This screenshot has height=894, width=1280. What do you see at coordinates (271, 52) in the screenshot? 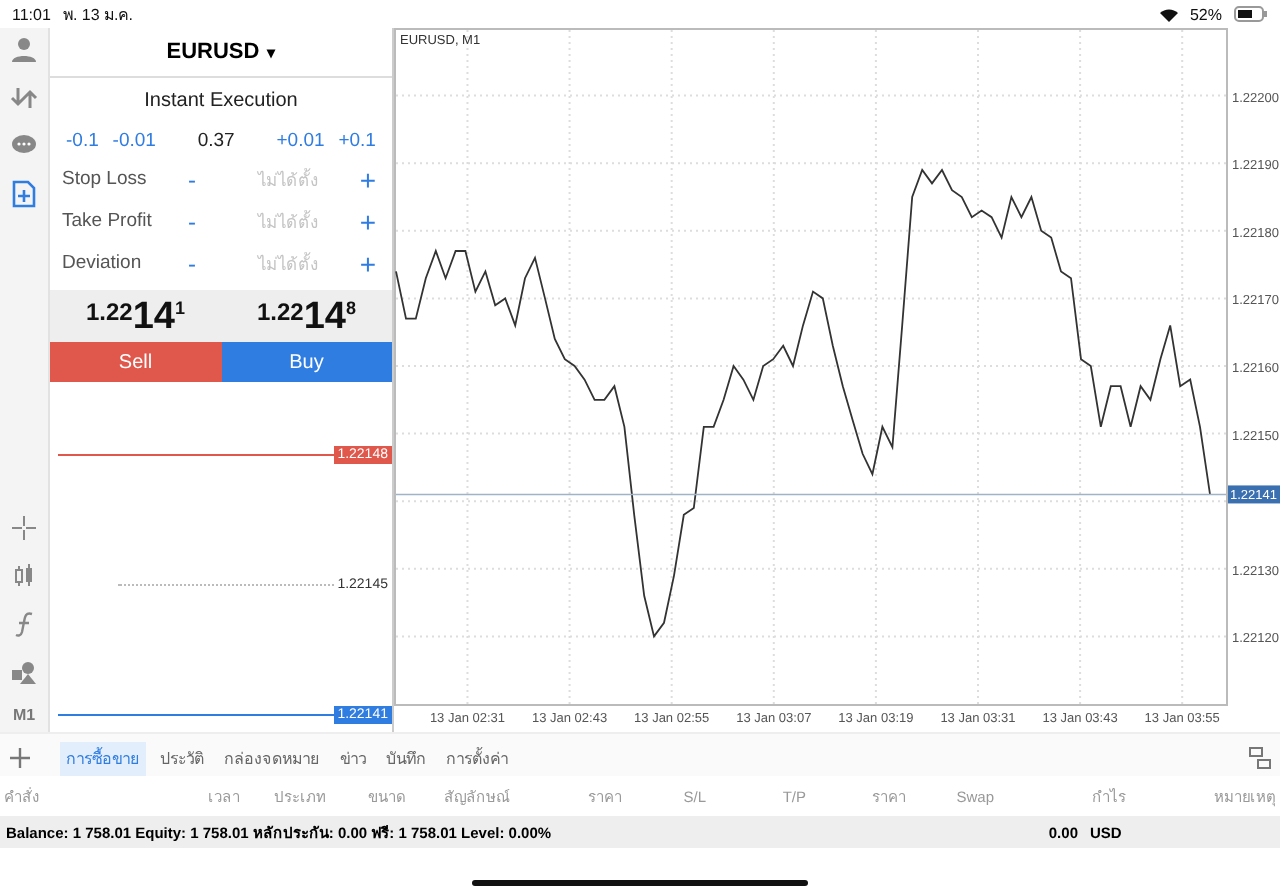
I see `caret-icon: ▾` at bounding box center [271, 52].